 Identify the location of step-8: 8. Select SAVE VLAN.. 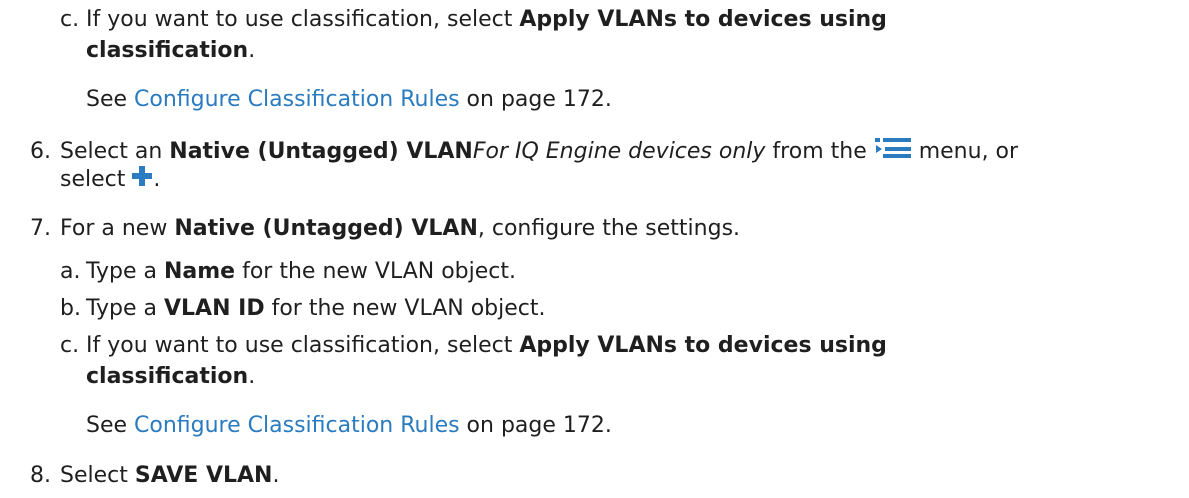
(155, 475).